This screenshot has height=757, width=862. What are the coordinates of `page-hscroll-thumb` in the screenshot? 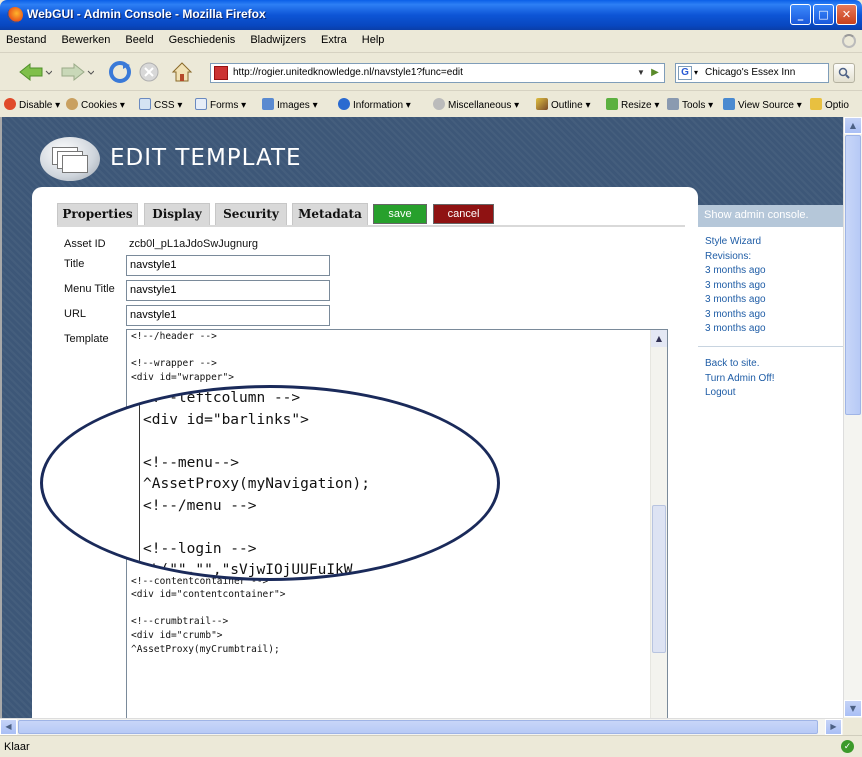 It's located at (418, 727).